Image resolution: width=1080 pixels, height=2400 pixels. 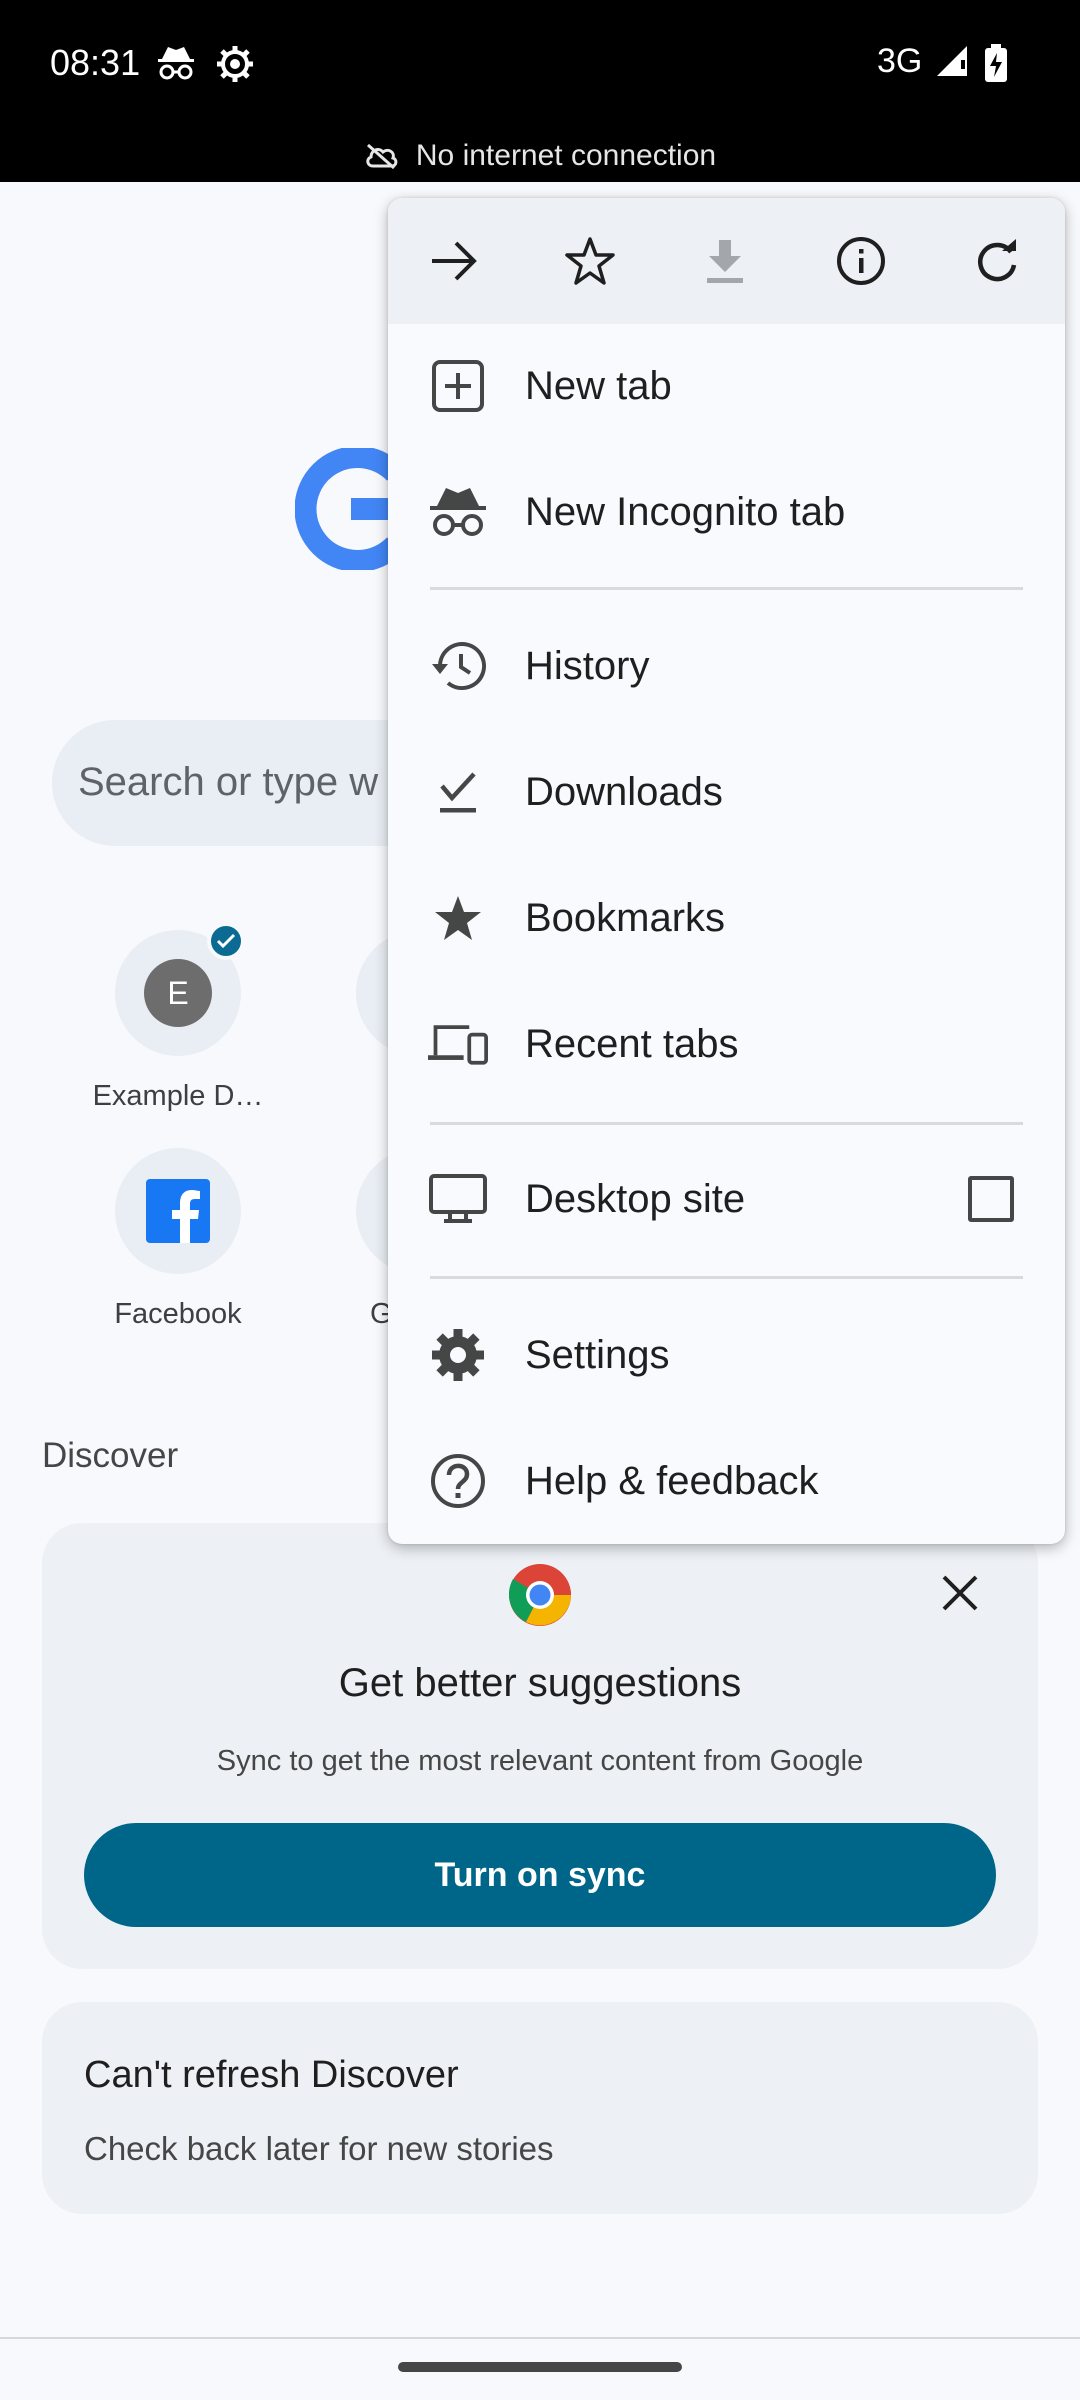 I want to click on menu-item-label: Recent tabs, so click(x=632, y=1043).